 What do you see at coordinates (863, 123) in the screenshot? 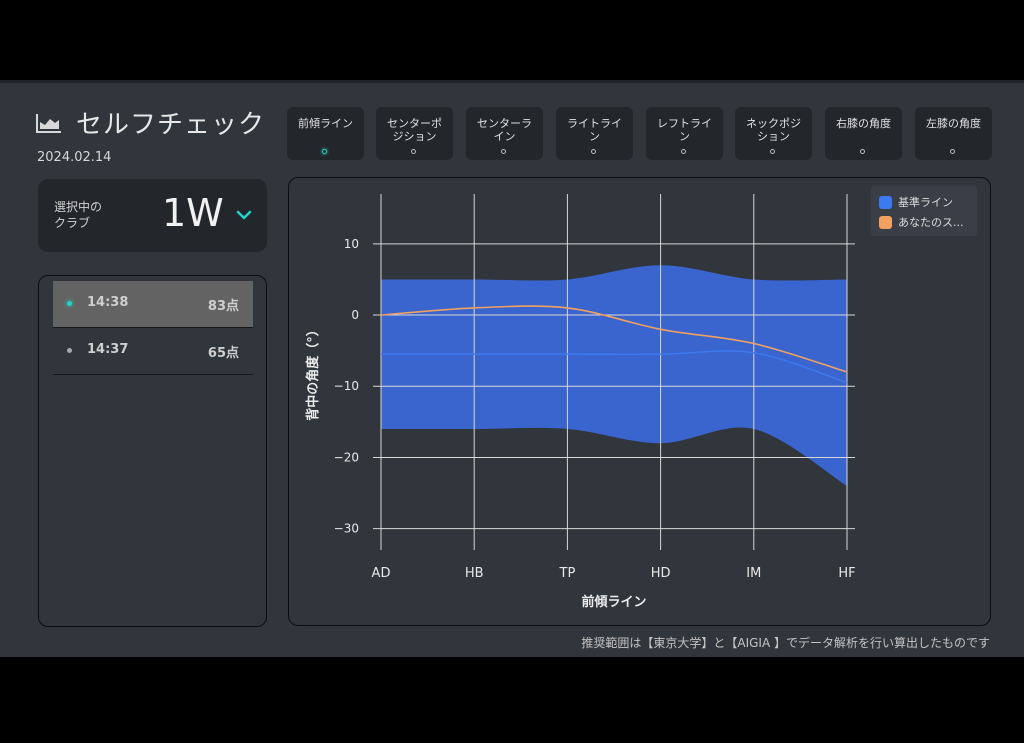
I see `tab-label: 右膝の角度` at bounding box center [863, 123].